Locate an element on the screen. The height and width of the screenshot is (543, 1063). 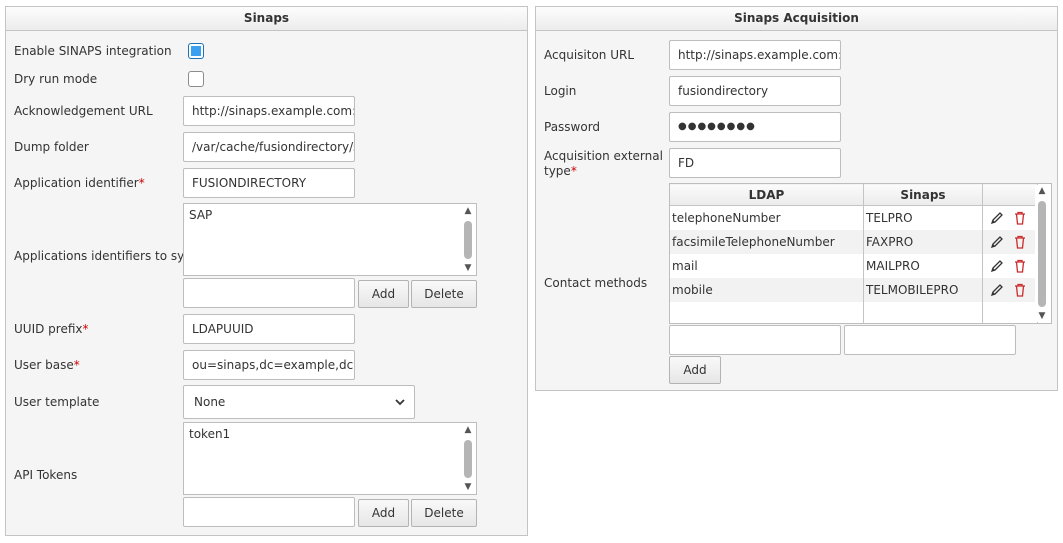
ldap-cell: mail is located at coordinates (767, 265).